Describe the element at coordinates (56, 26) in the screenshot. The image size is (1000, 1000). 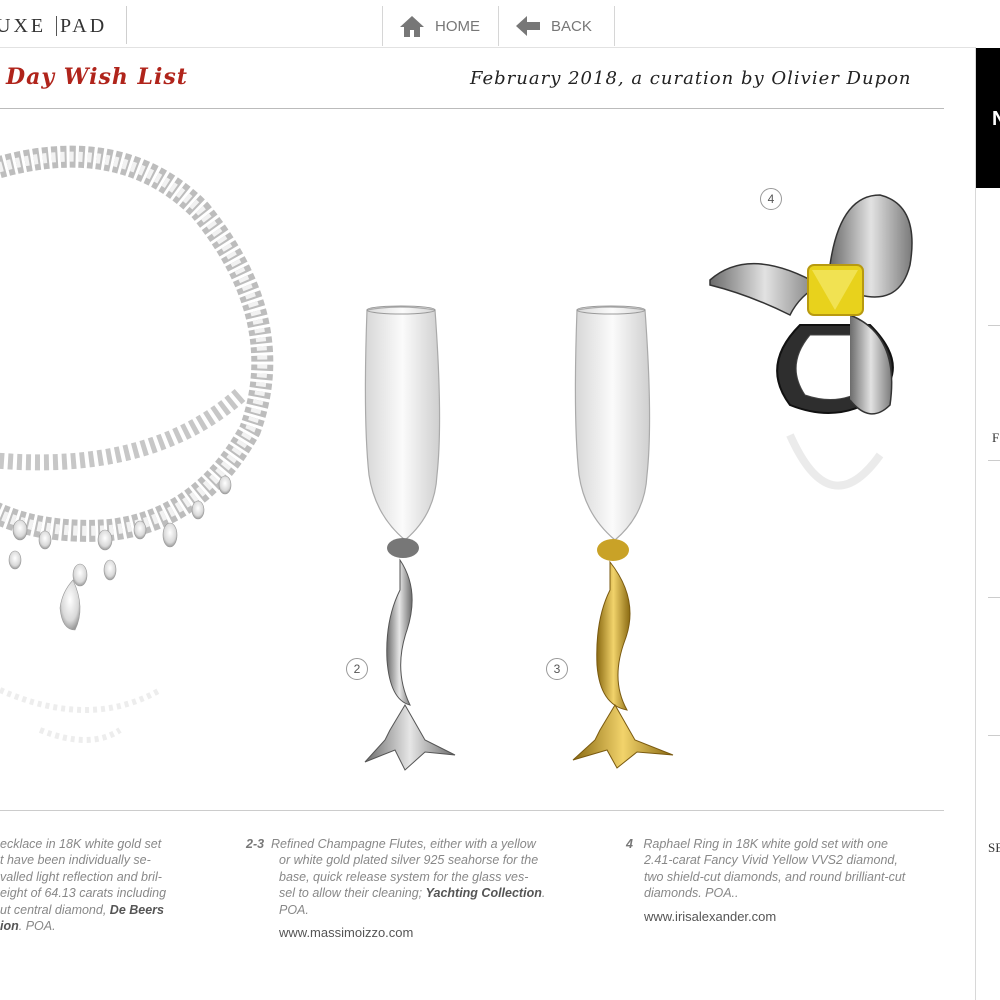
I see `logo-divider` at that location.